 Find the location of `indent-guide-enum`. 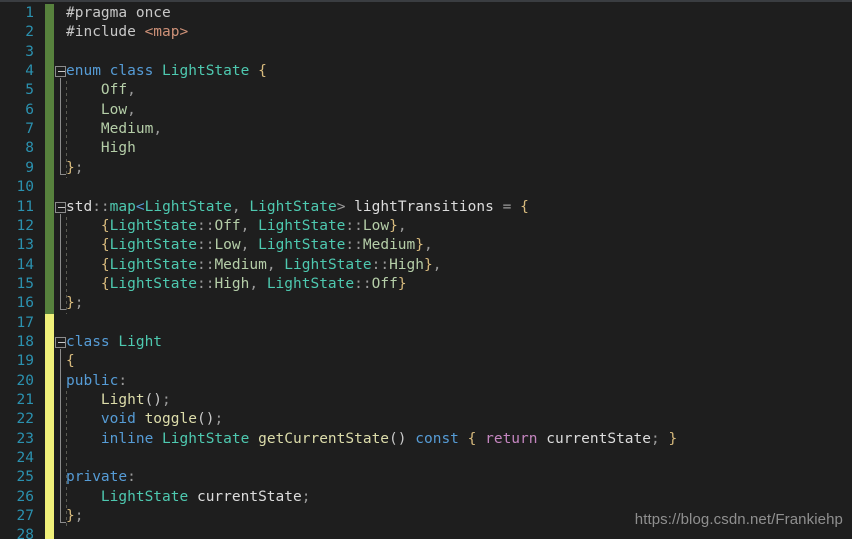

indent-guide-enum is located at coordinates (66, 130).